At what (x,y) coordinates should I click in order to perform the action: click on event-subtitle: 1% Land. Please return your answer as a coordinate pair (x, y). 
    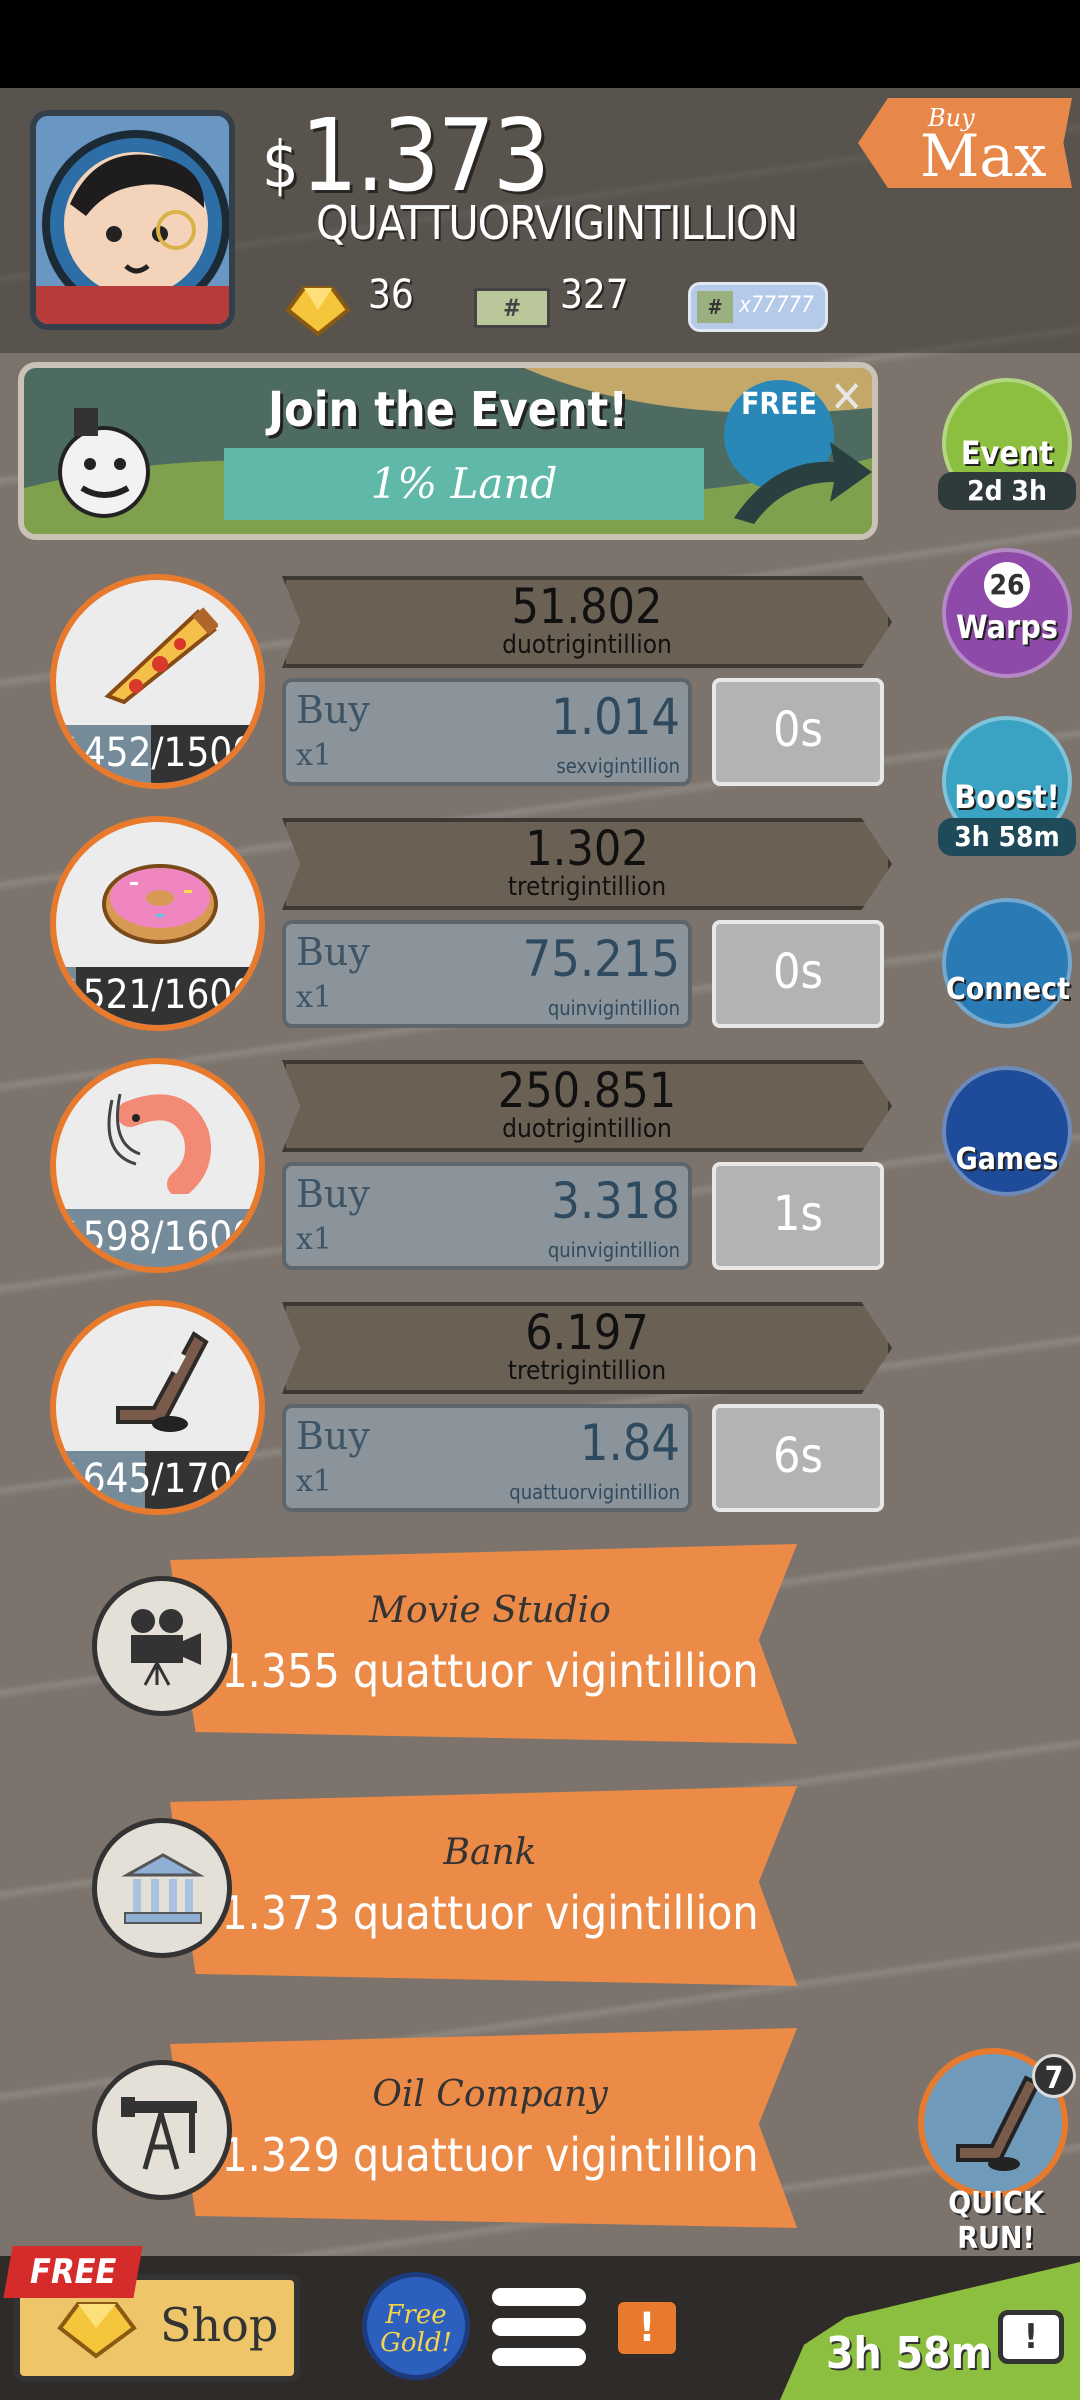
    Looking at the image, I should click on (464, 484).